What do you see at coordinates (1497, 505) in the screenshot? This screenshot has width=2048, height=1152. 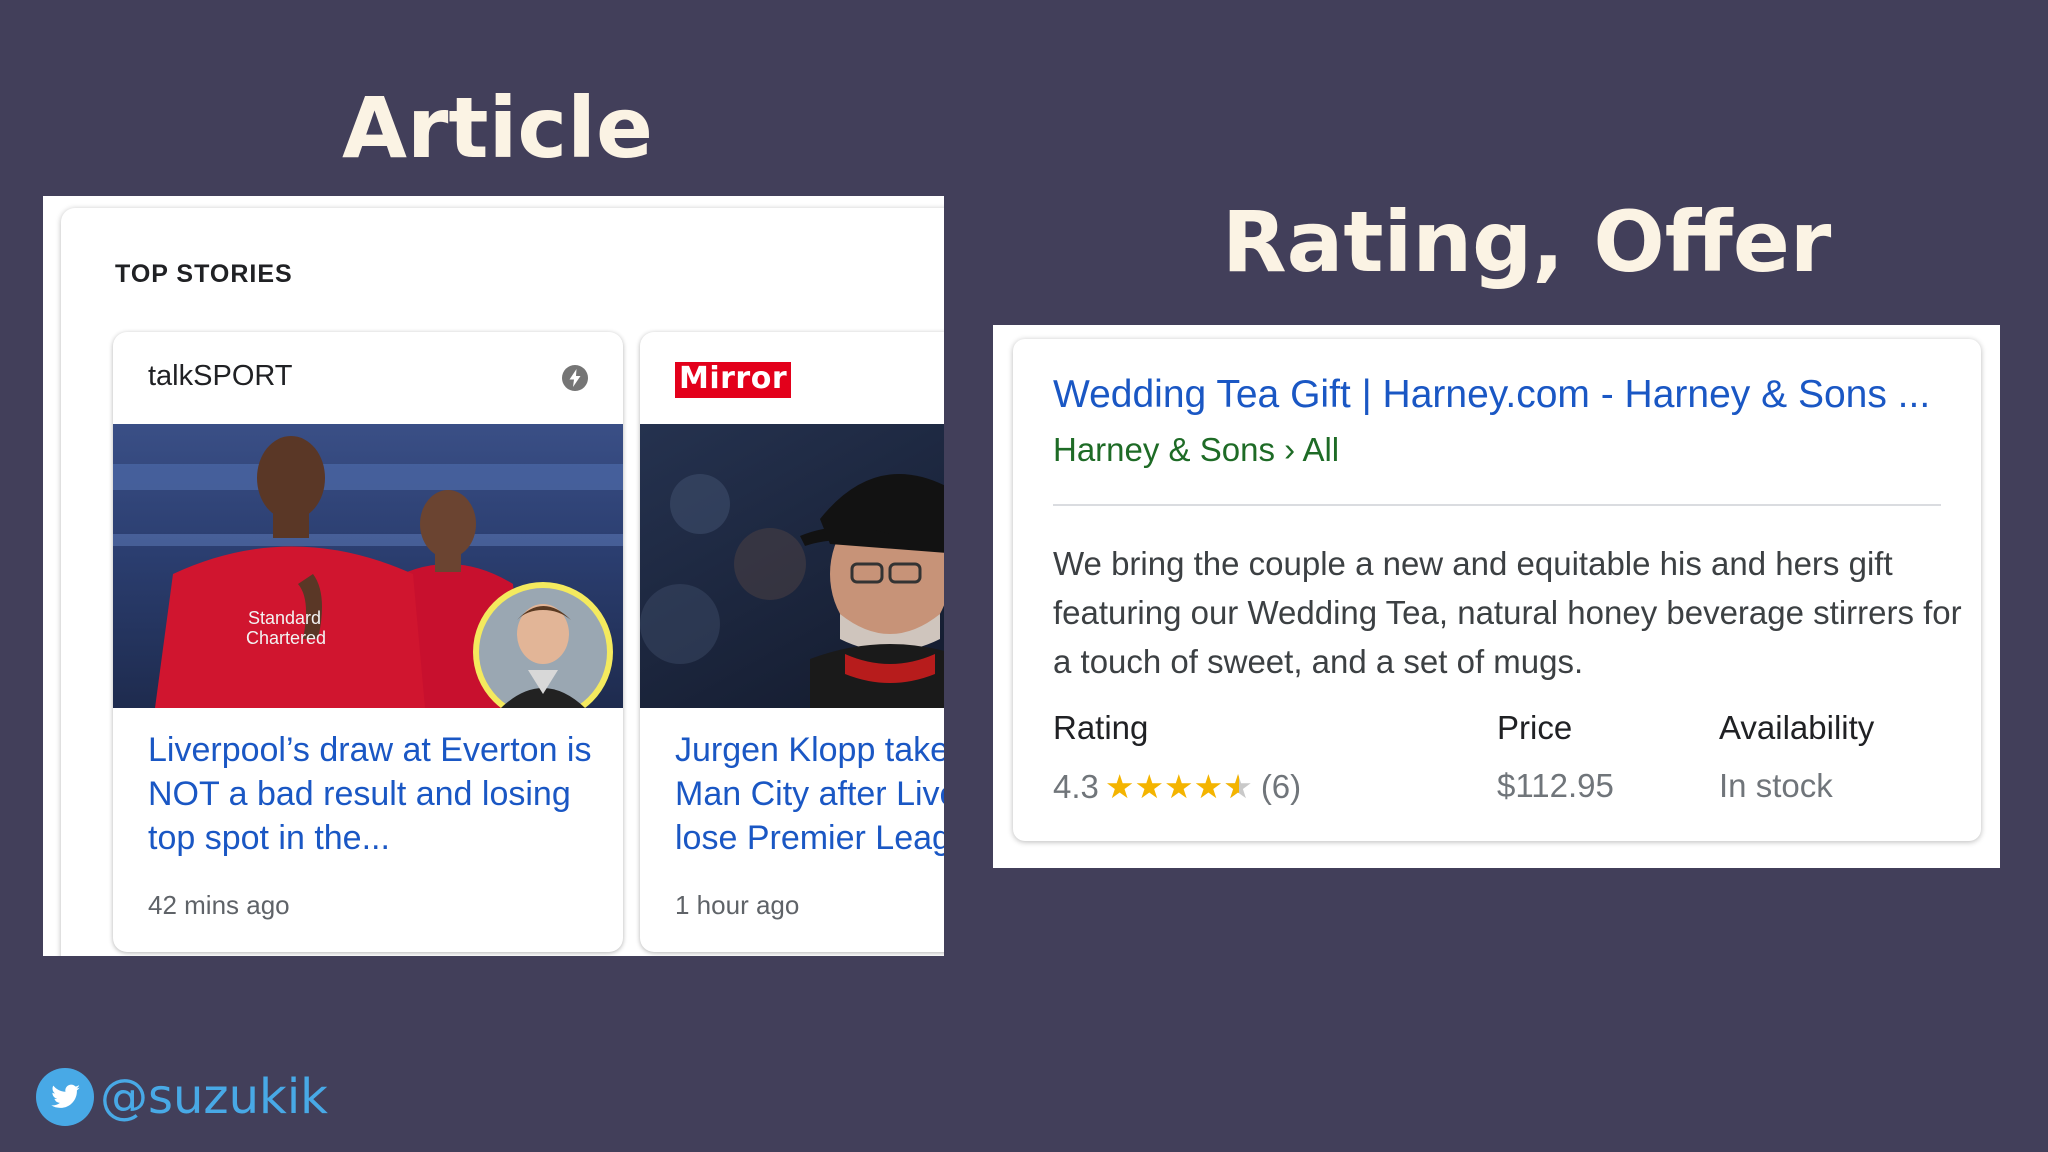 I see `divider` at bounding box center [1497, 505].